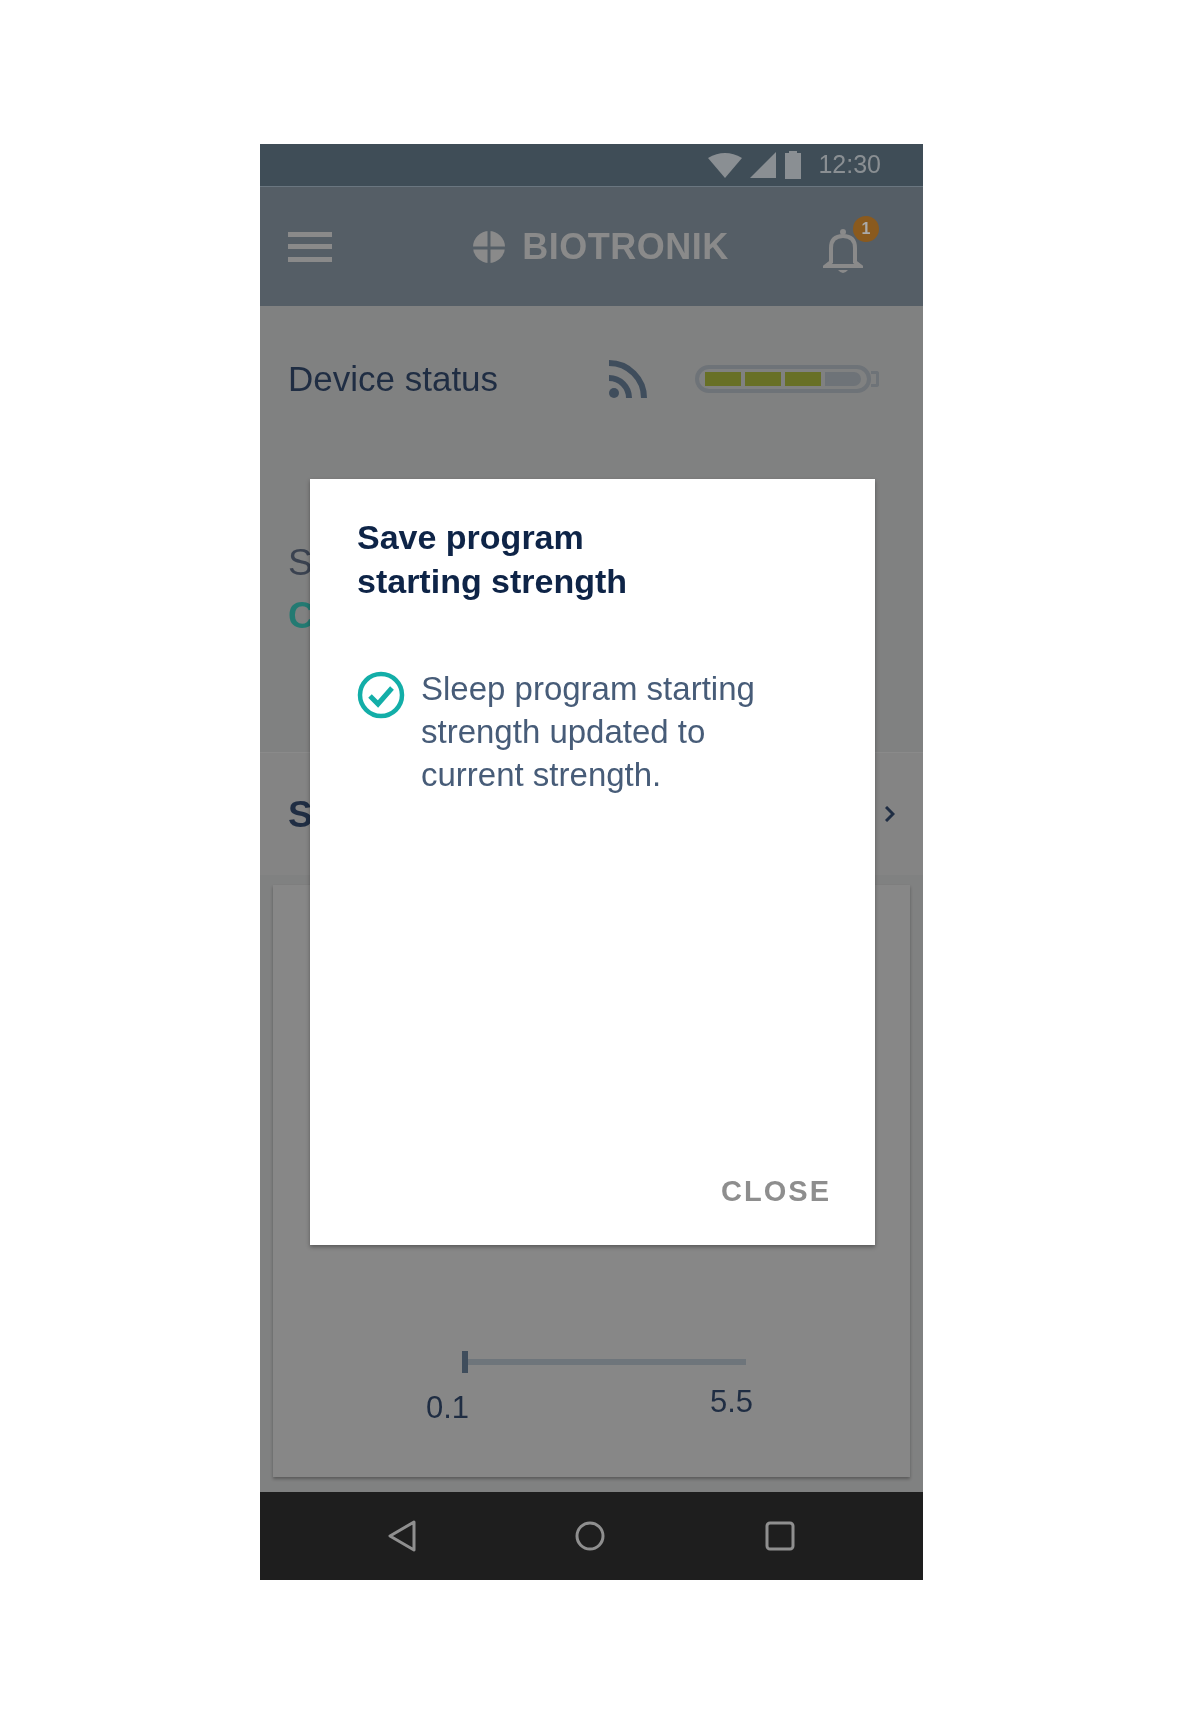  Describe the element at coordinates (628, 379) in the screenshot. I see `rss-icon` at that location.